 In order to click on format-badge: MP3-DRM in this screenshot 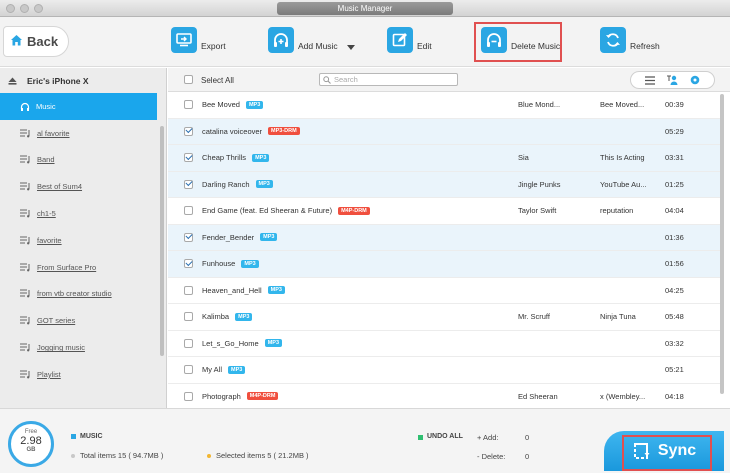, I will do `click(284, 131)`.